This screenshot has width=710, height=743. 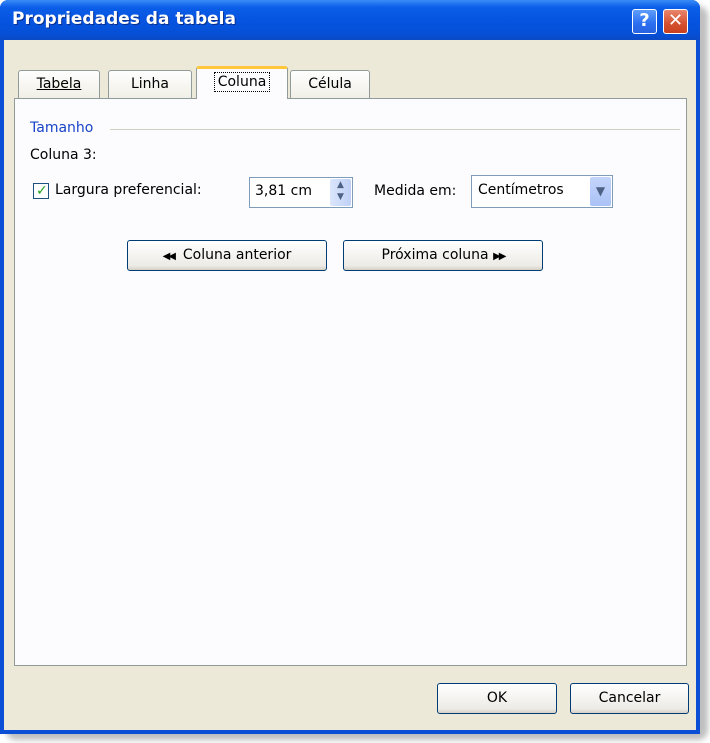 I want to click on spinner-buttons: ▲ ▼, so click(x=340, y=192).